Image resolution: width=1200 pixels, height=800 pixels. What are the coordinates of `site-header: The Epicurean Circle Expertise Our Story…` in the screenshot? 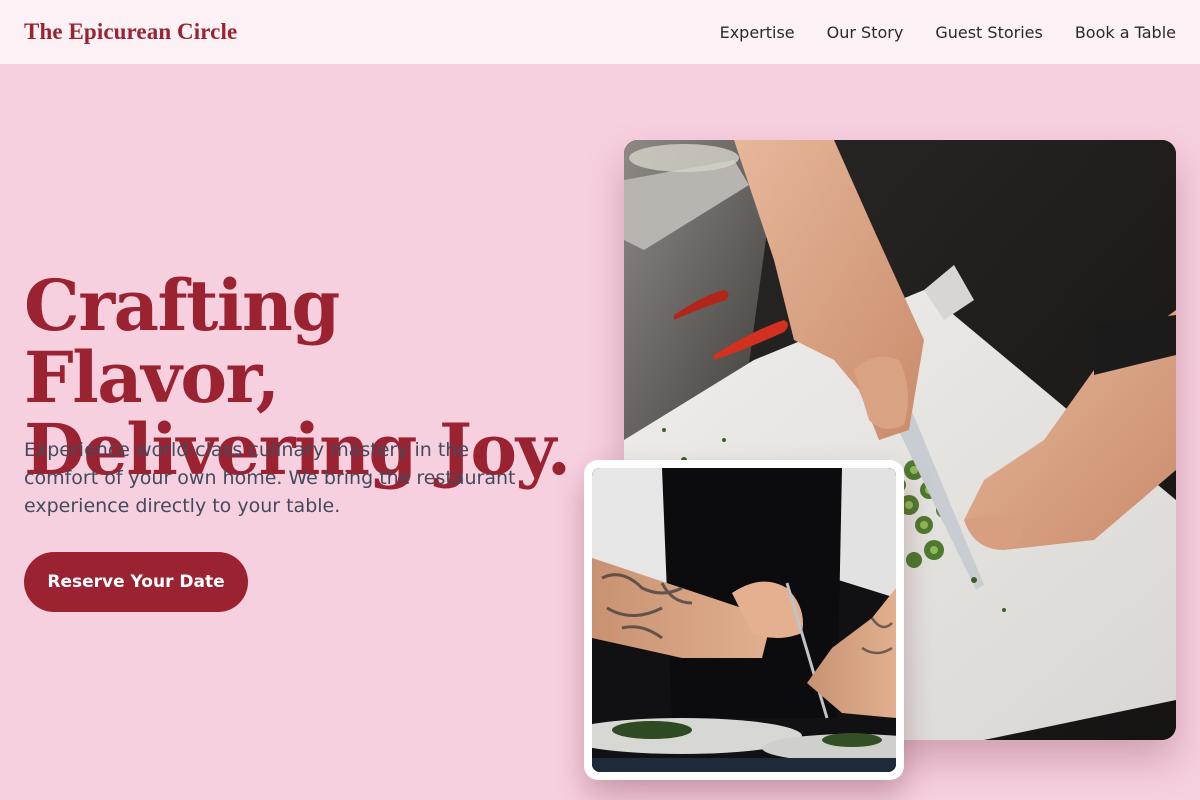 It's located at (600, 32).